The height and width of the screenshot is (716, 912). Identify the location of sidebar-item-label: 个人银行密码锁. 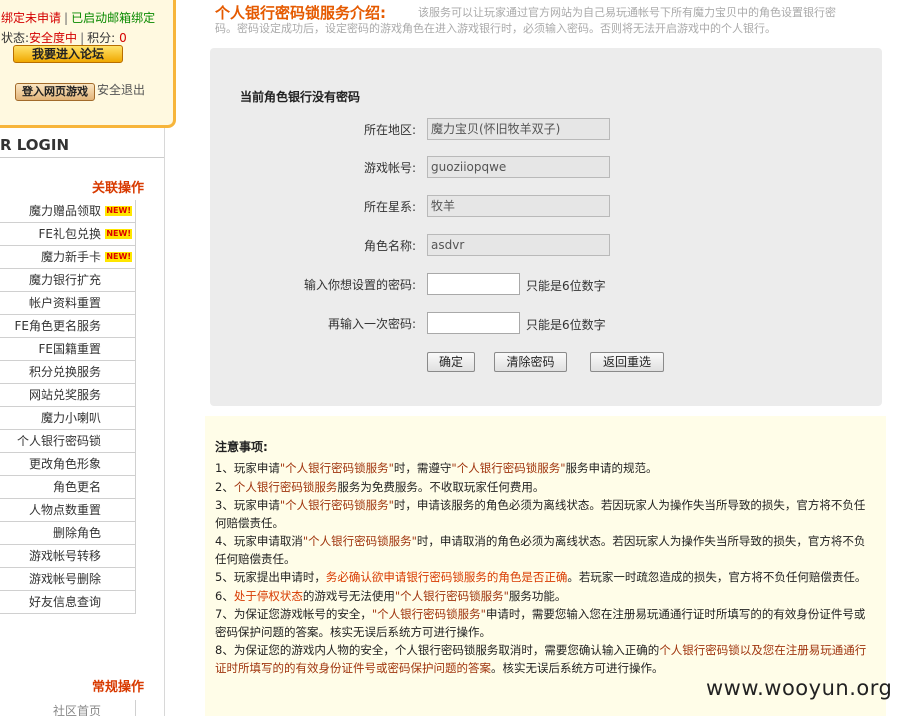
(58, 441).